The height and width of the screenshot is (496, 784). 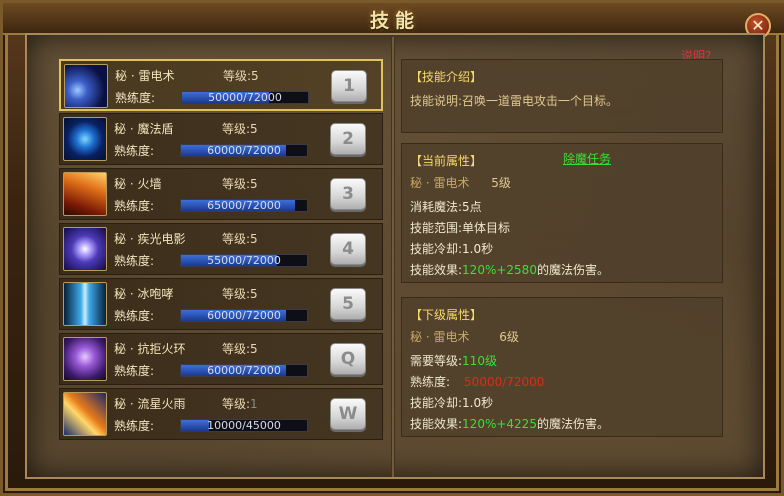 I want to click on mana-cost: 消耗魔法:5点, so click(x=446, y=207).